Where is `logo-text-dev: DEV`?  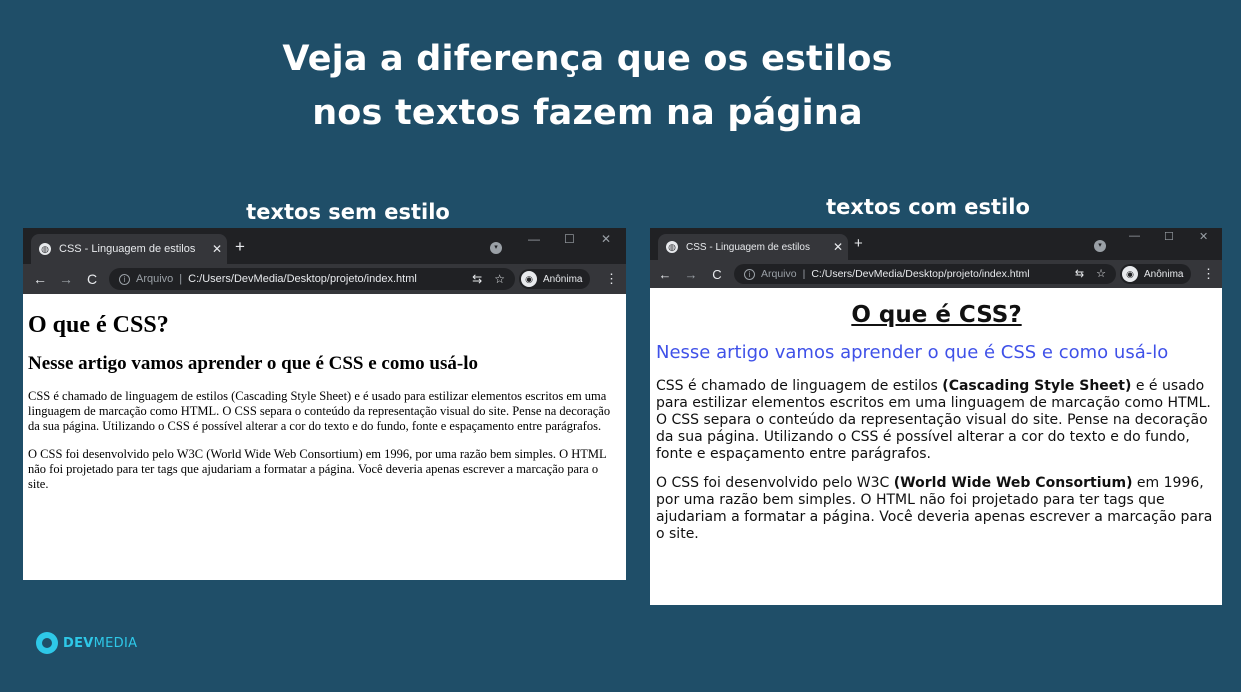
logo-text-dev: DEV is located at coordinates (78, 643).